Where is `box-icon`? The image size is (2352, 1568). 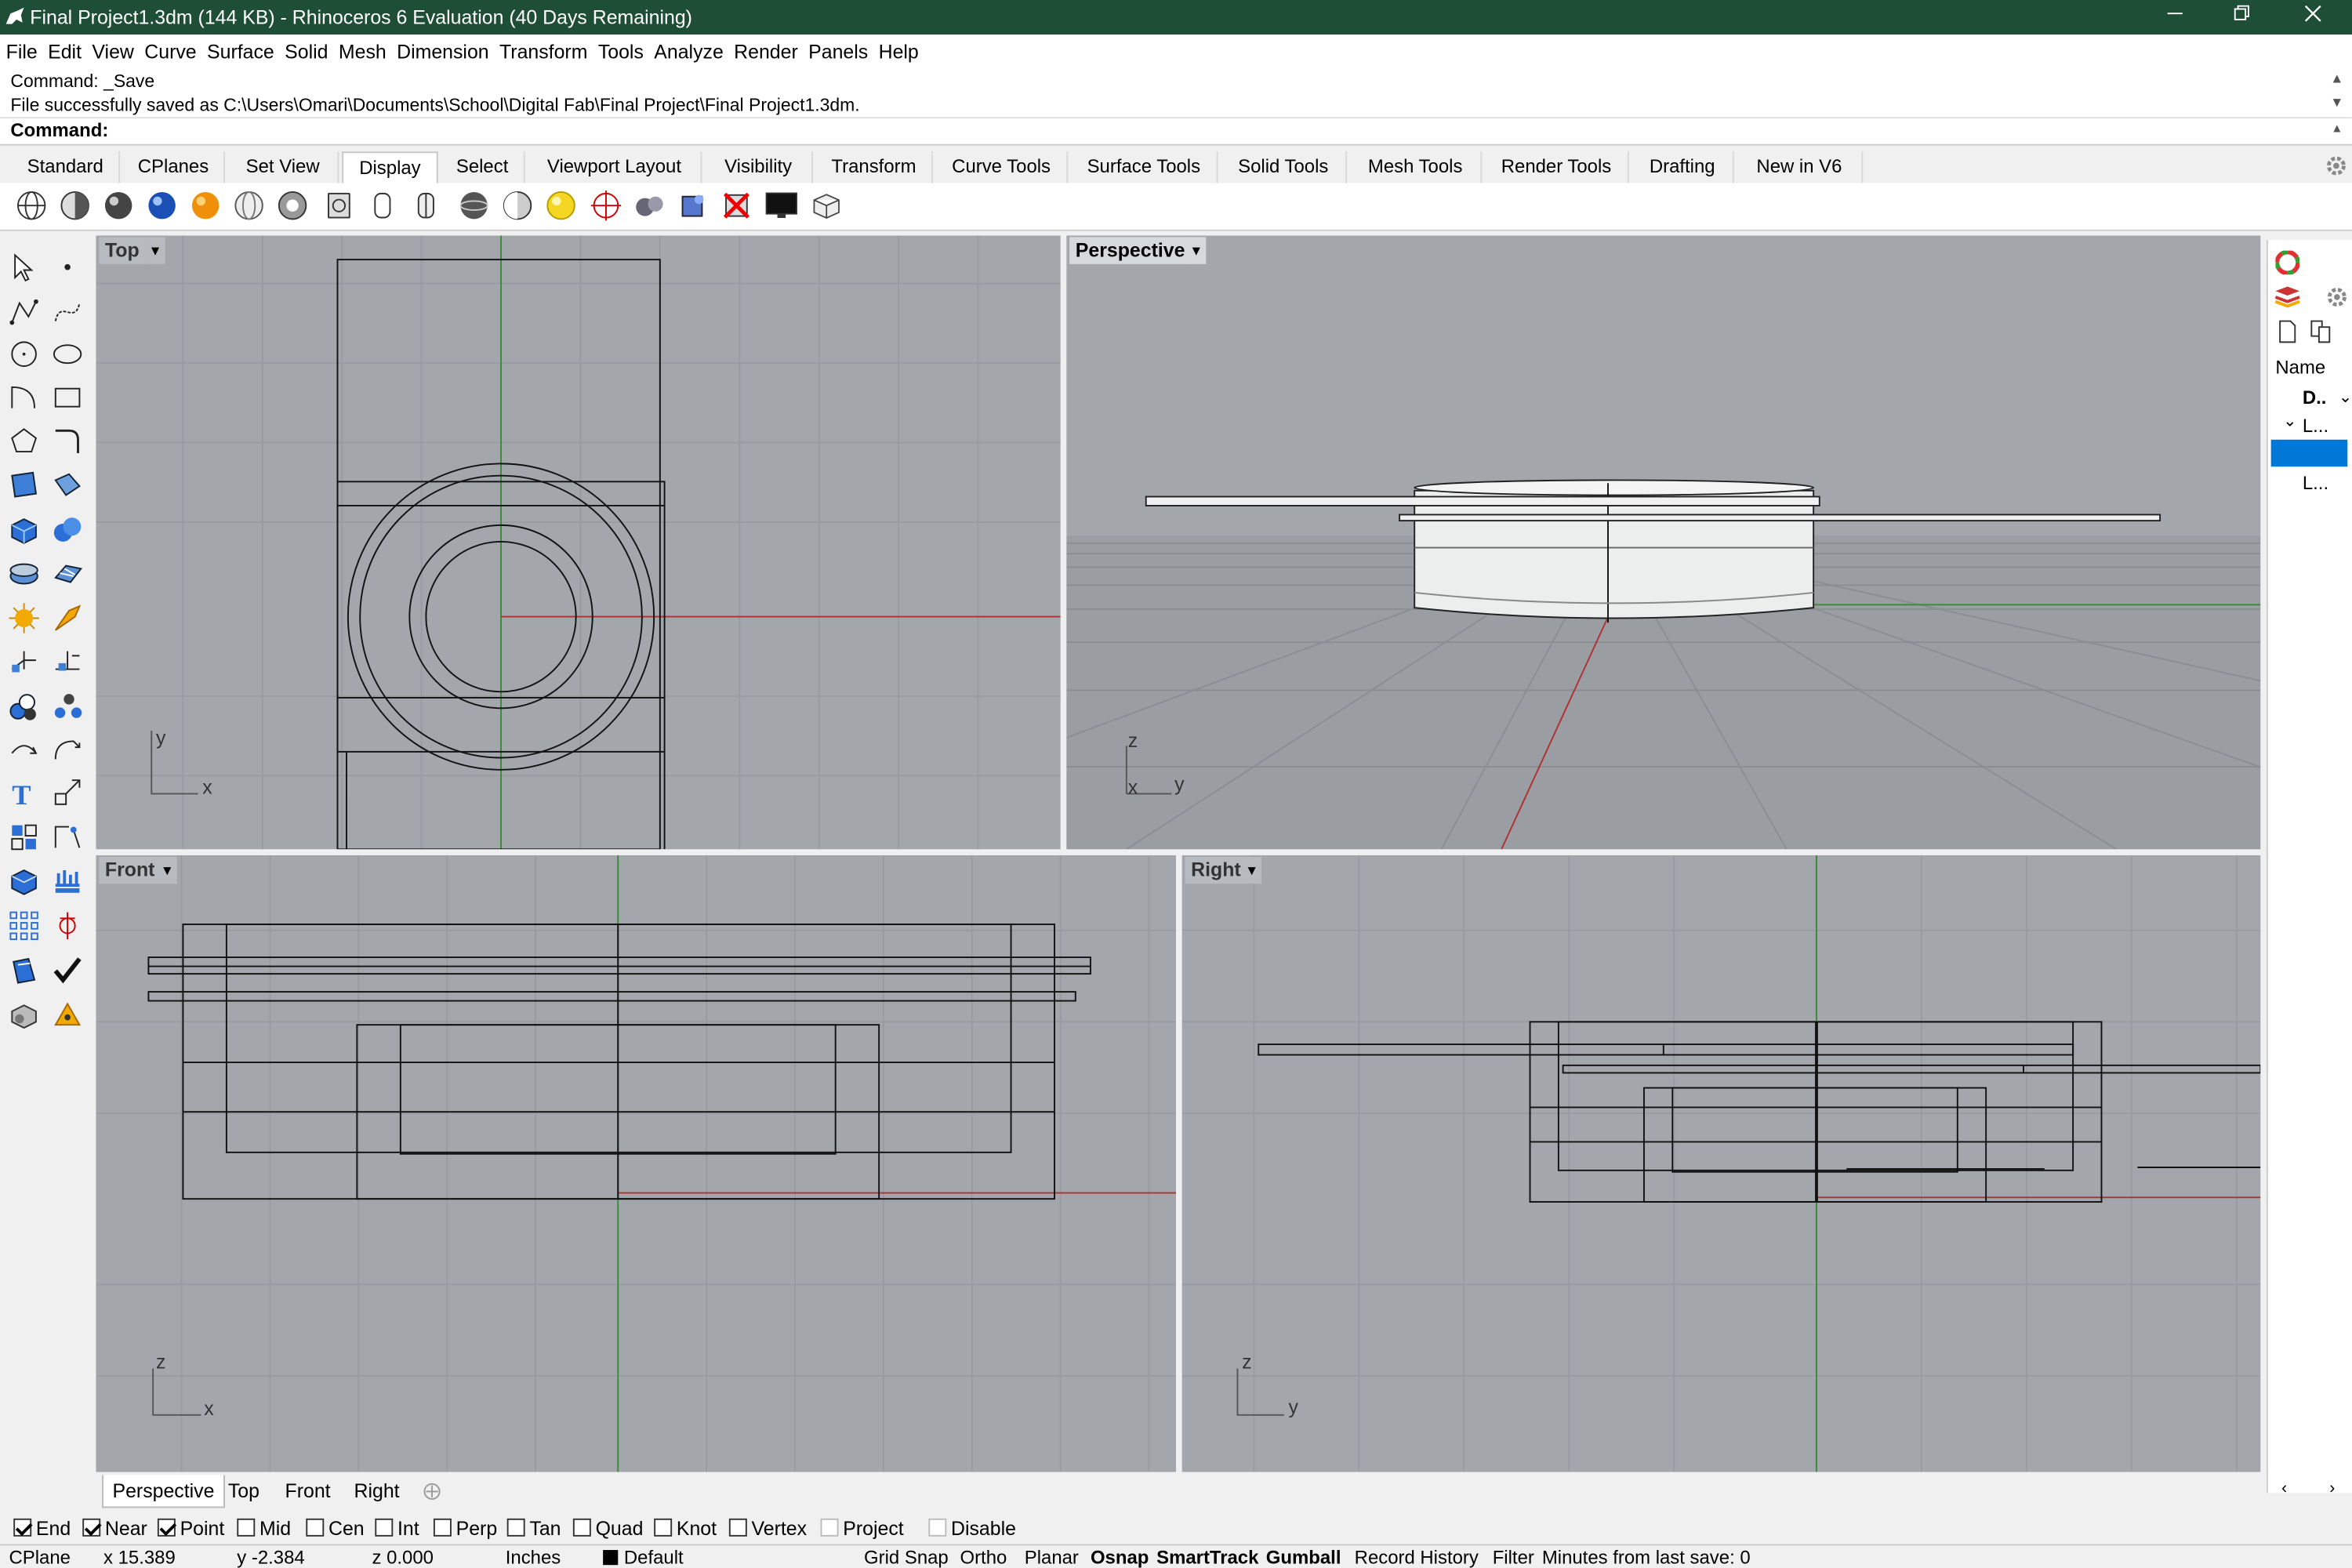
box-icon is located at coordinates (24, 530).